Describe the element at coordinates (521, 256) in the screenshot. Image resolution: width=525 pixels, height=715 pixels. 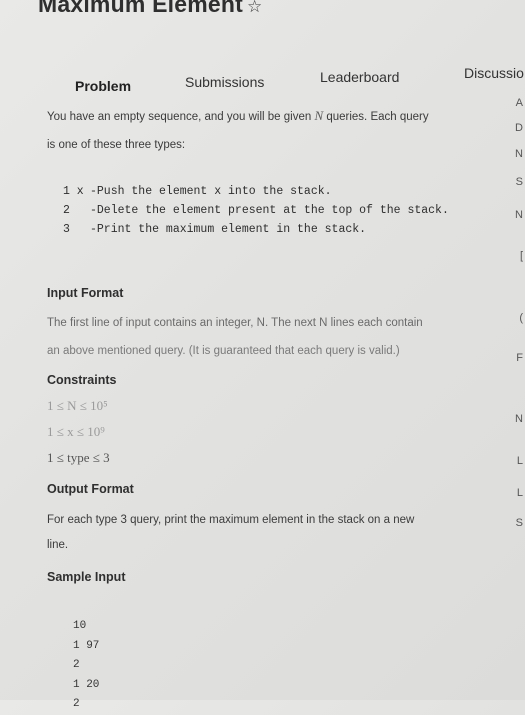
I see `sidebar-fragment: [` at that location.